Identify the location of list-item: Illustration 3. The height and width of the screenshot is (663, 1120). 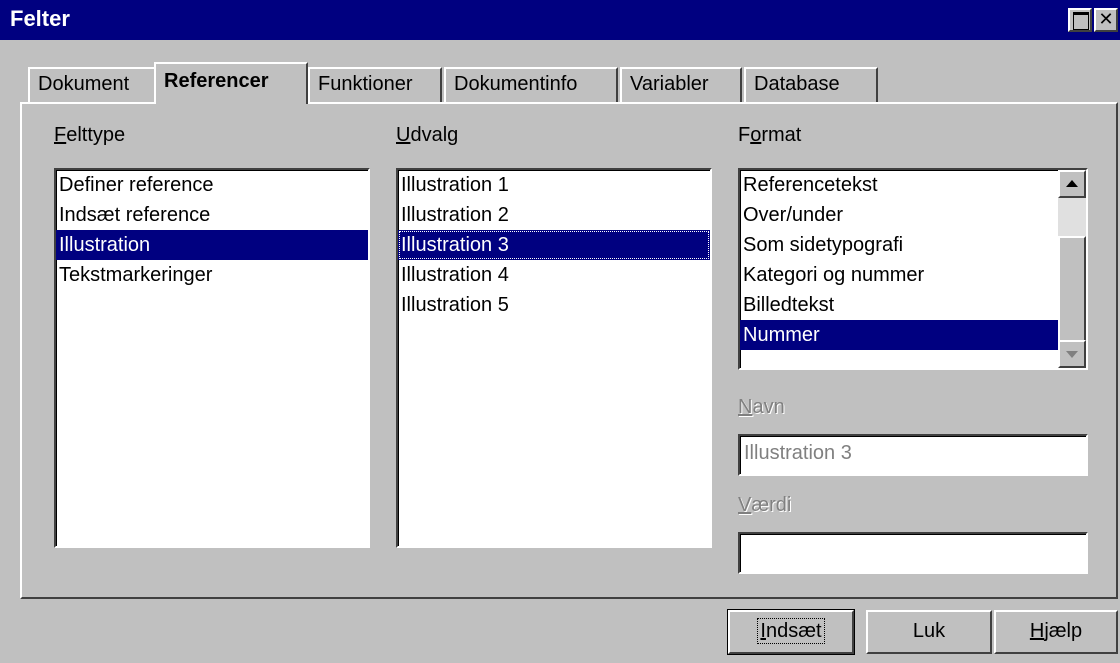
(554, 245).